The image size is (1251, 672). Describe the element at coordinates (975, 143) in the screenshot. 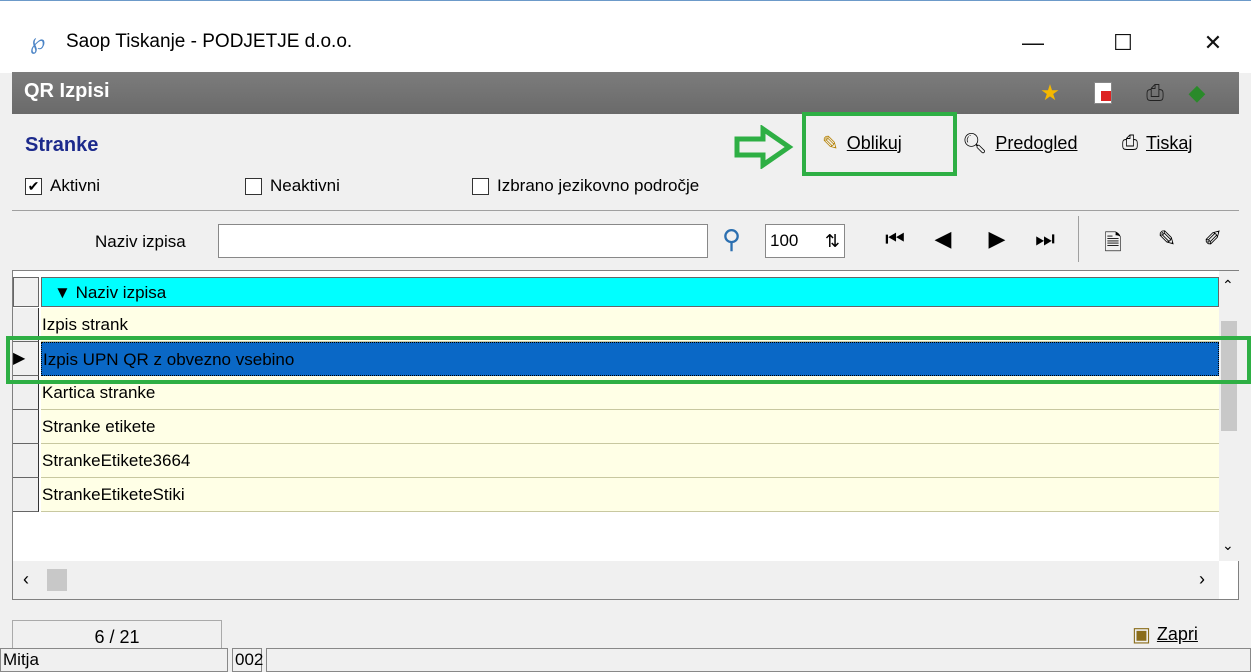

I see `preview-magnifier-icon: 🔍︎` at that location.